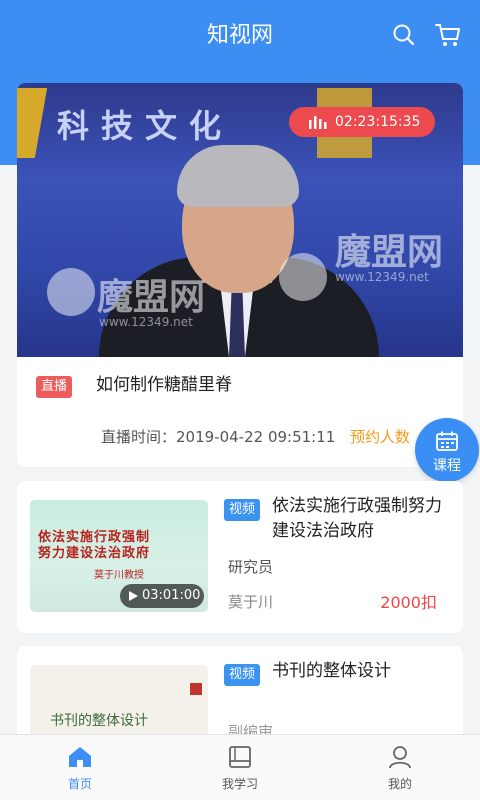 This screenshot has width=480, height=800. What do you see at coordinates (80, 767) in the screenshot?
I see `tab-home: 首页` at bounding box center [80, 767].